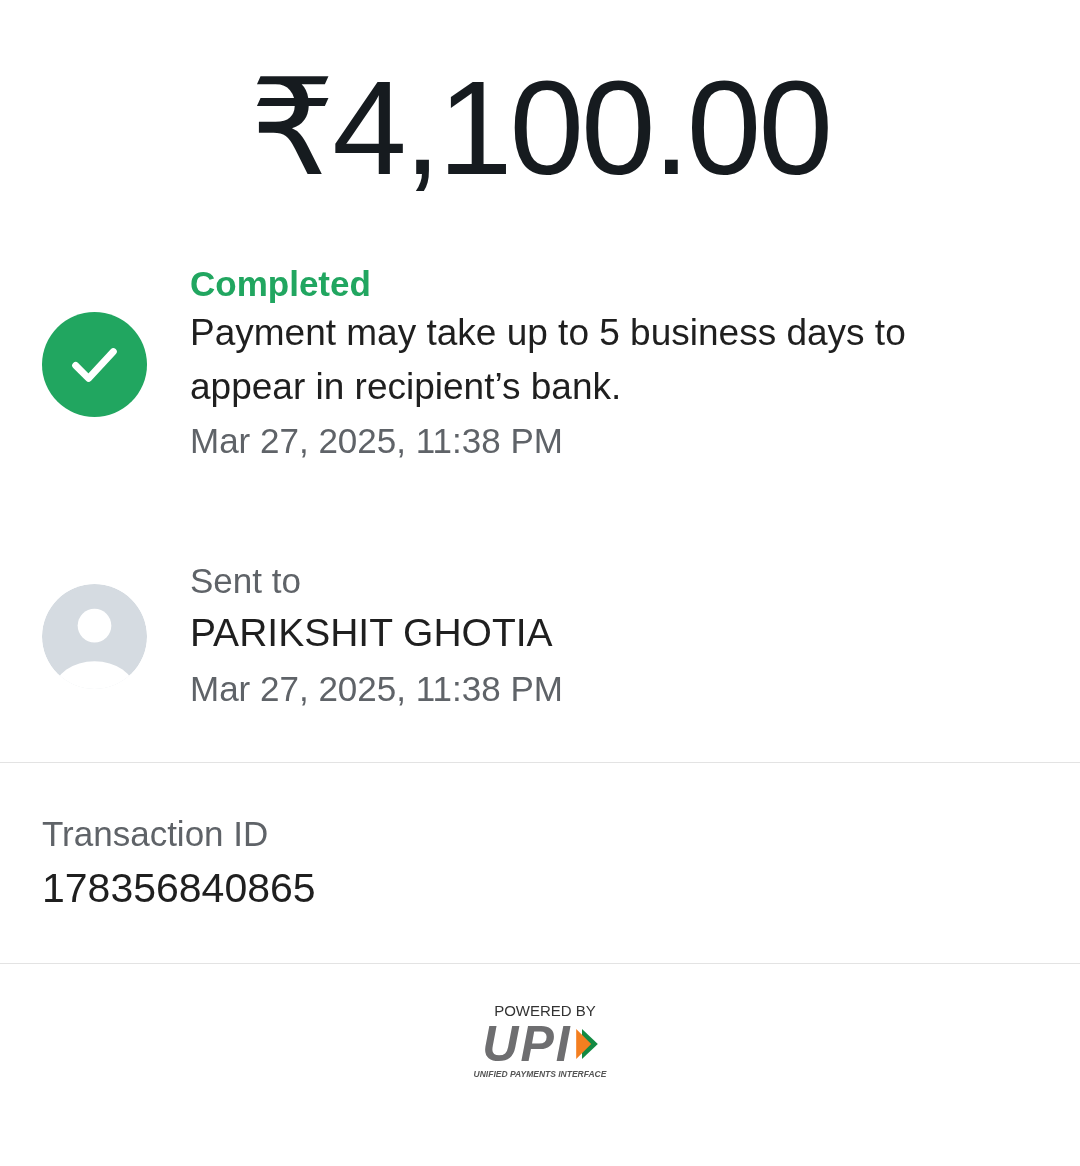 The width and height of the screenshot is (1080, 1166). What do you see at coordinates (377, 441) in the screenshot?
I see `status-time: Mar 27, 2025, 11:38 PM` at bounding box center [377, 441].